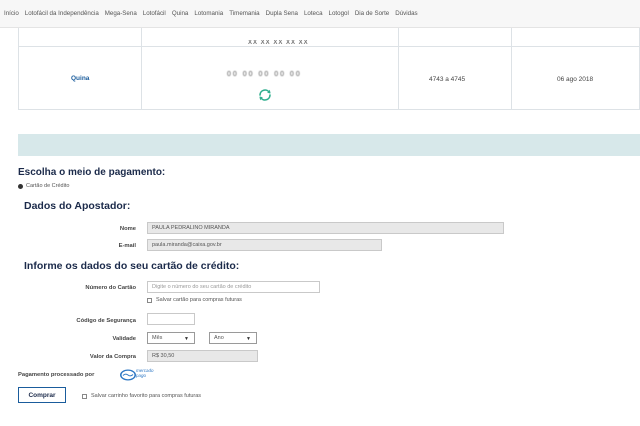 The width and height of the screenshot is (640, 426). I want to click on email-label: E-mail, so click(127, 246).